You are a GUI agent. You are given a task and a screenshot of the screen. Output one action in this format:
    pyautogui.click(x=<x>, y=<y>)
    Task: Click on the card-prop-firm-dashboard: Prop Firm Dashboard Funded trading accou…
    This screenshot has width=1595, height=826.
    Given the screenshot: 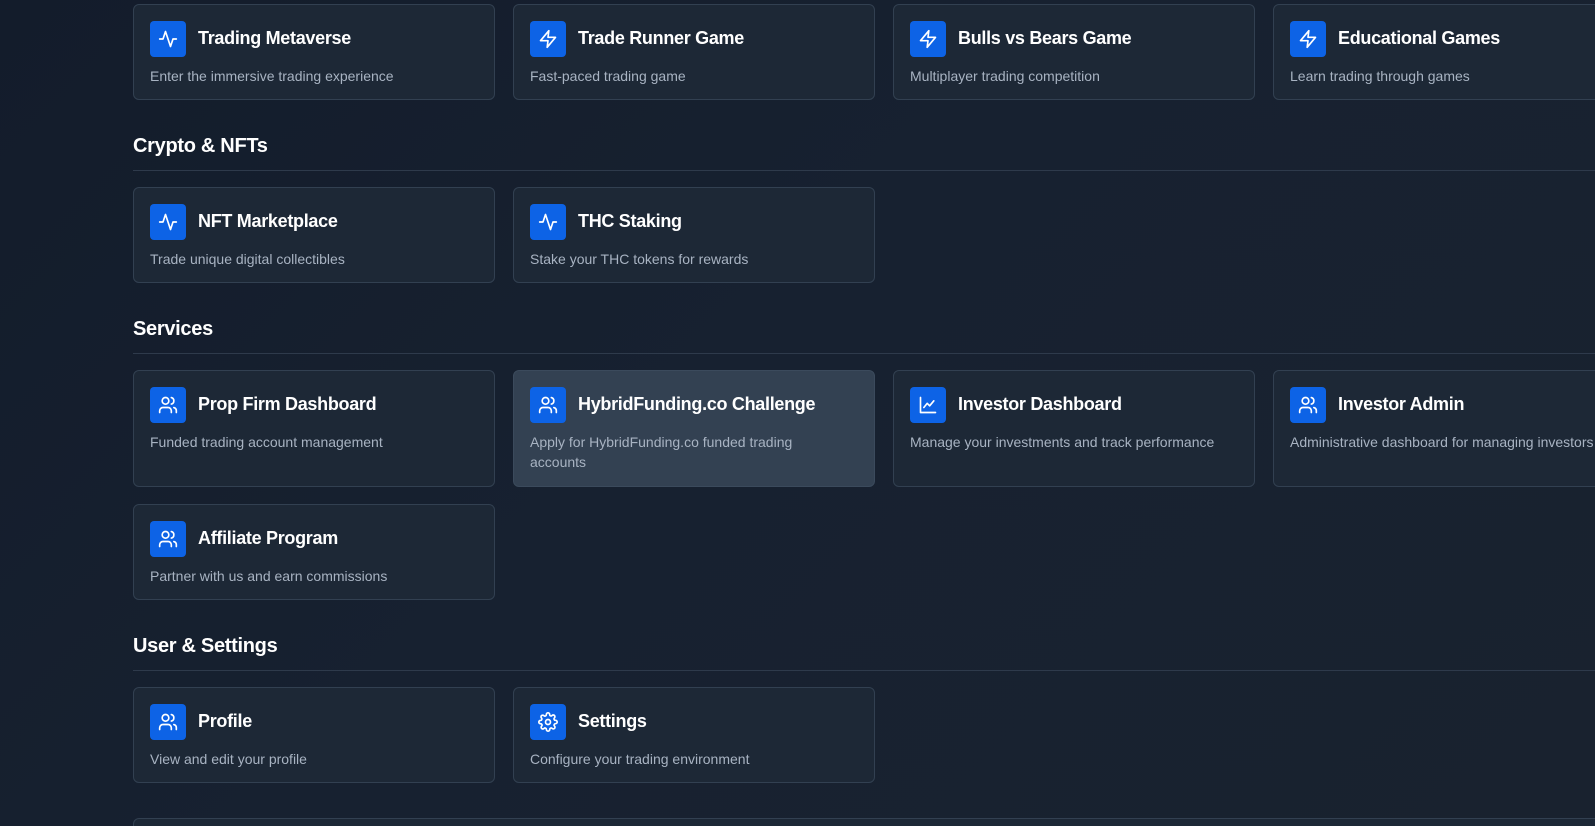 What is the action you would take?
    pyautogui.click(x=314, y=428)
    